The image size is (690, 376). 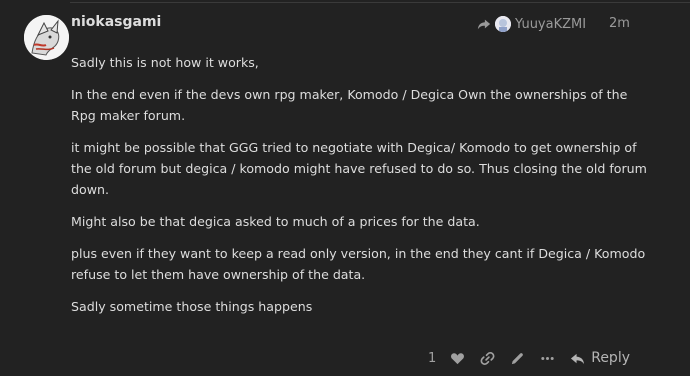 I want to click on reply-button: Reply, so click(x=600, y=358).